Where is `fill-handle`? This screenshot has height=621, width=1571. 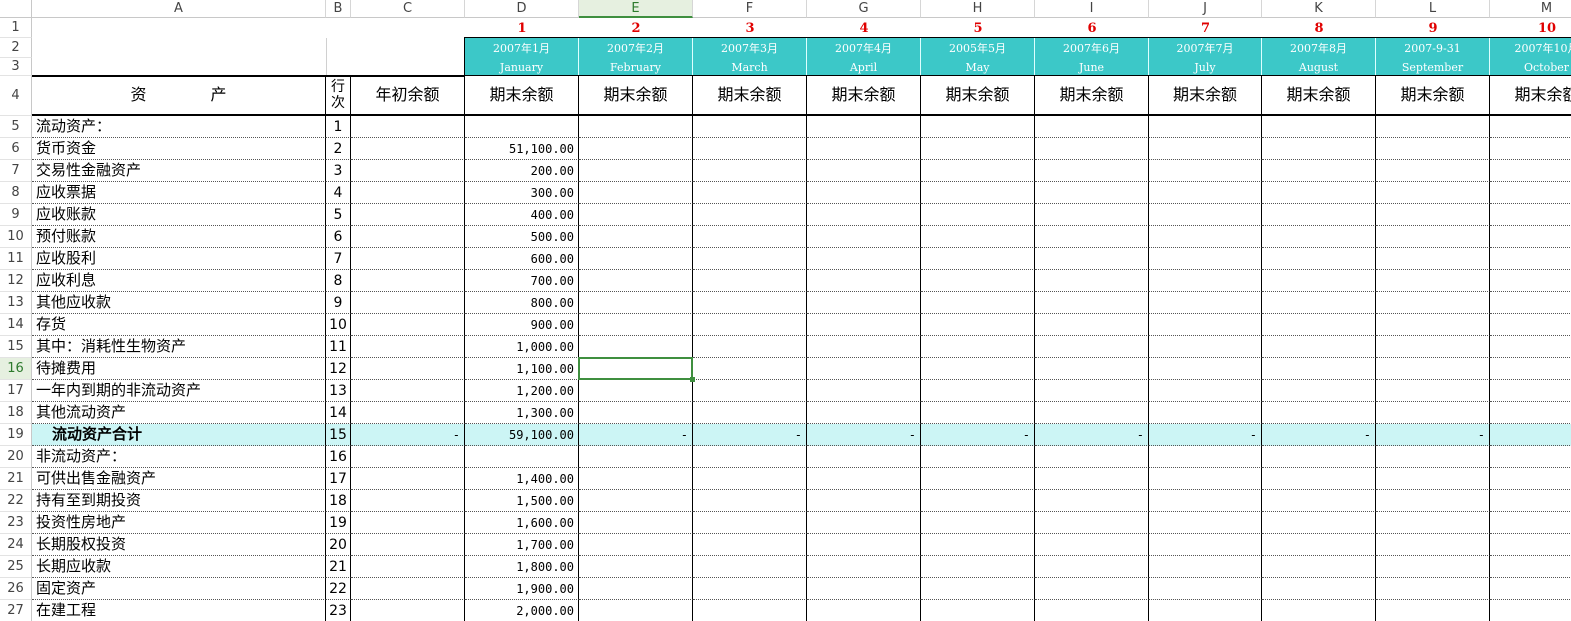
fill-handle is located at coordinates (692, 379).